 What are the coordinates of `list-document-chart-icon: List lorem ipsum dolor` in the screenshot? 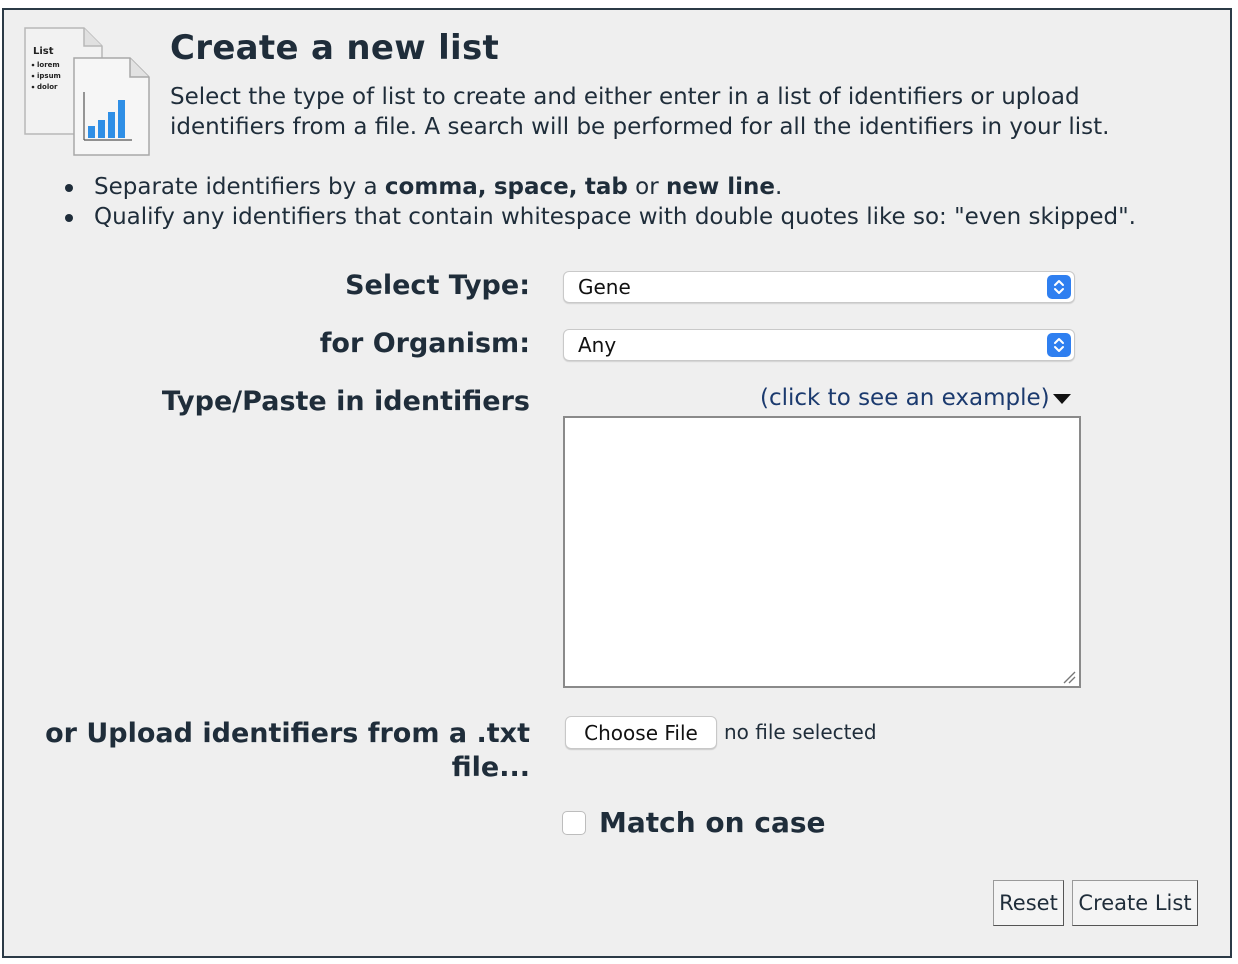 It's located at (87, 91).